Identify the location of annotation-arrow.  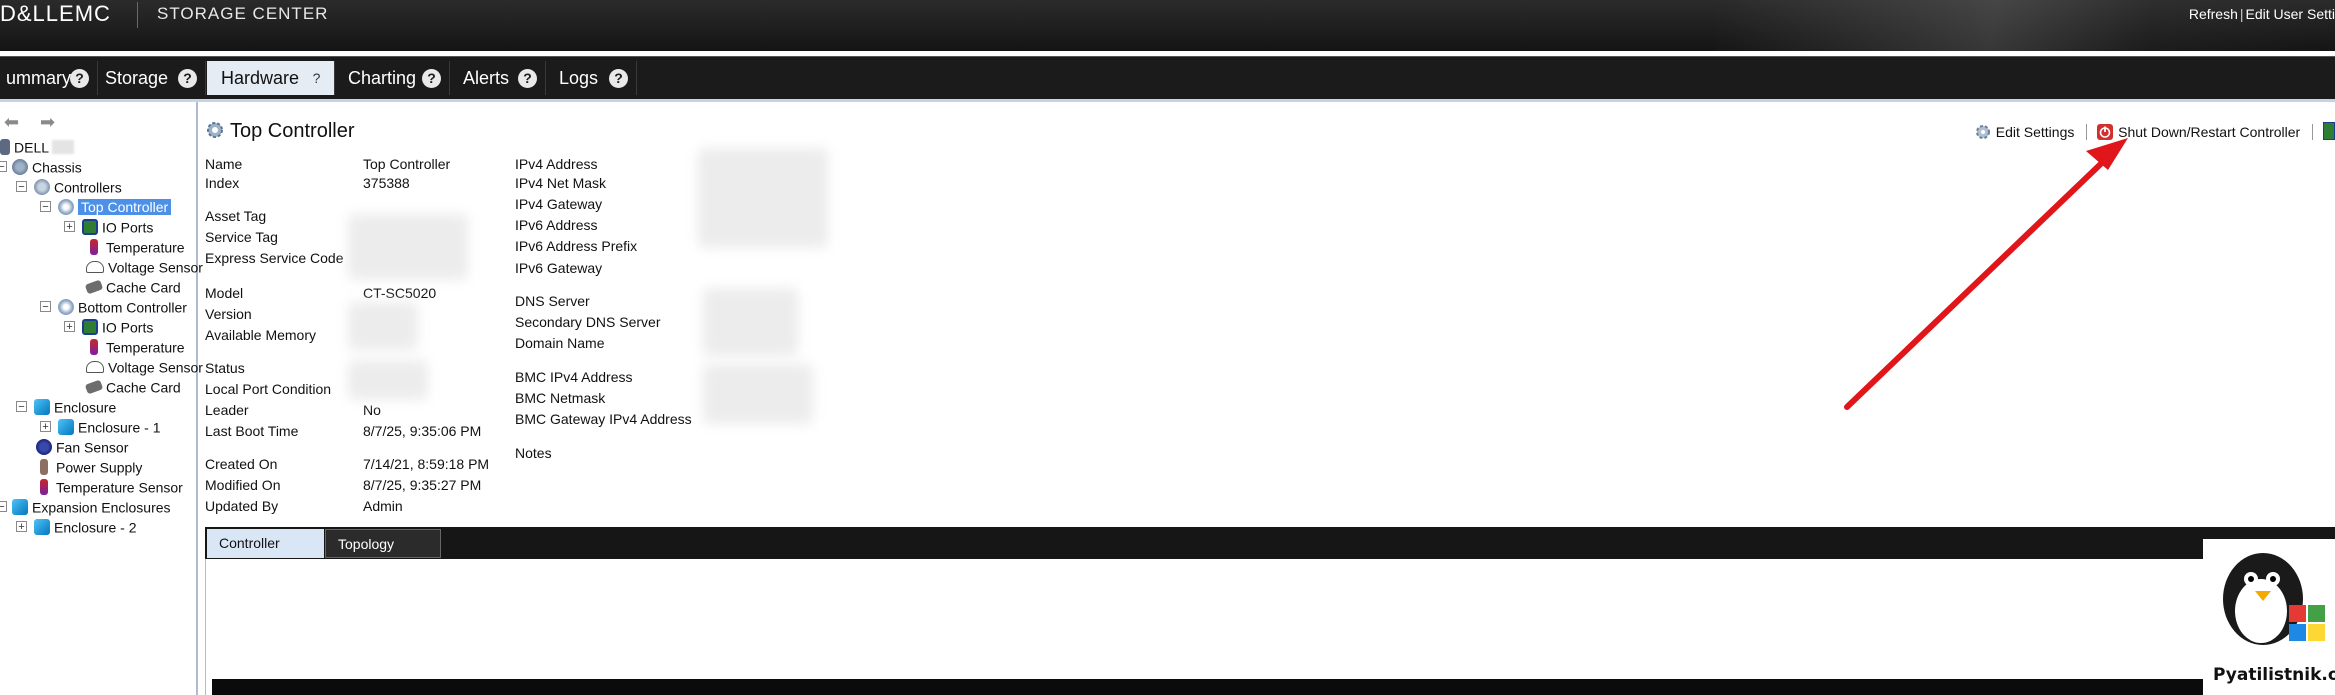
(1986, 274).